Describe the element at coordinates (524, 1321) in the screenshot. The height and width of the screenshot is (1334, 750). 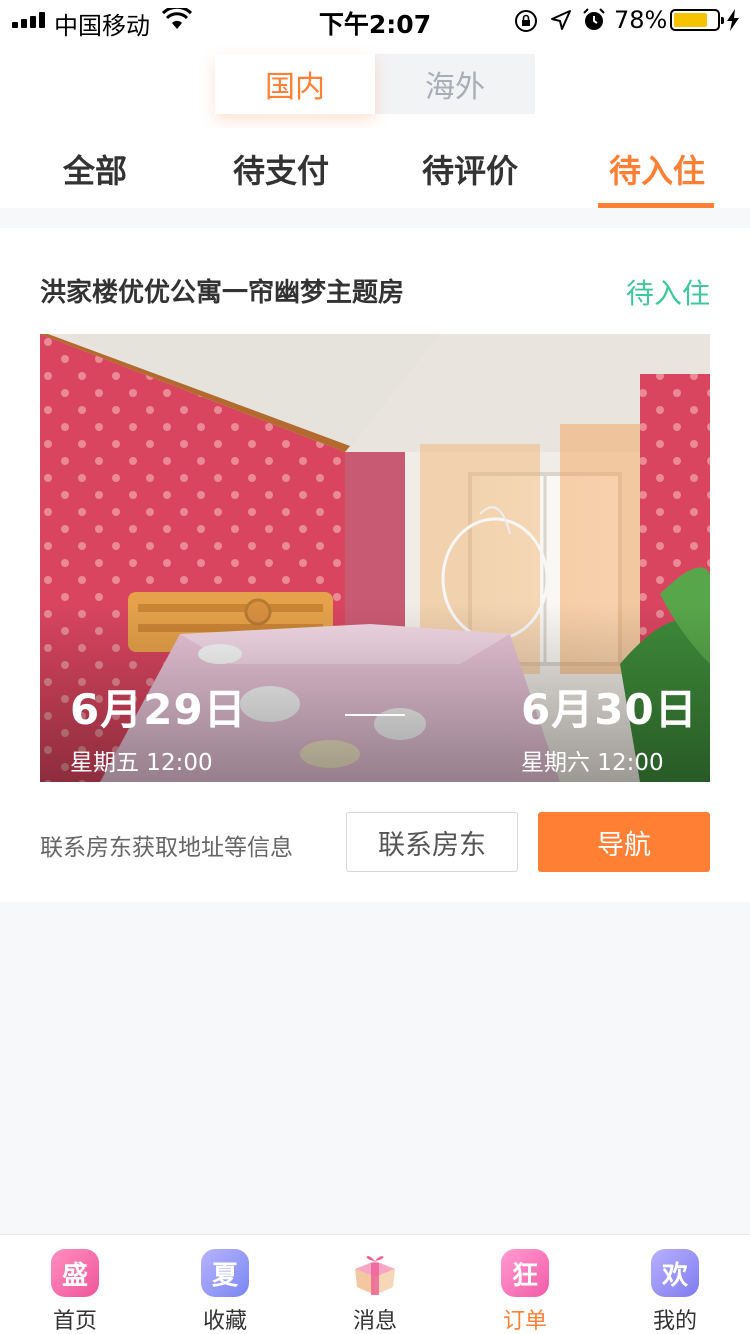
I see `nav-label-orders: 订单` at that location.